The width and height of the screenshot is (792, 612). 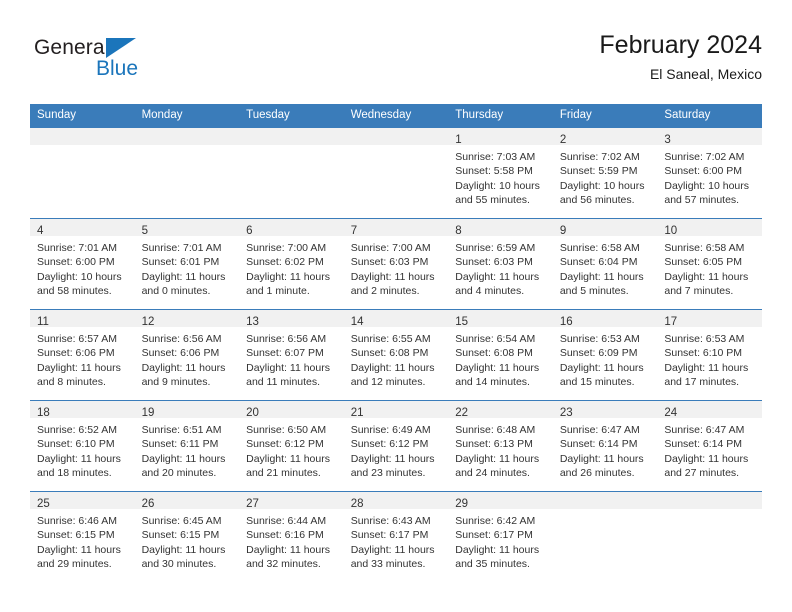 I want to click on sunset-text: Sunset: 6:17 PM, so click(x=389, y=535).